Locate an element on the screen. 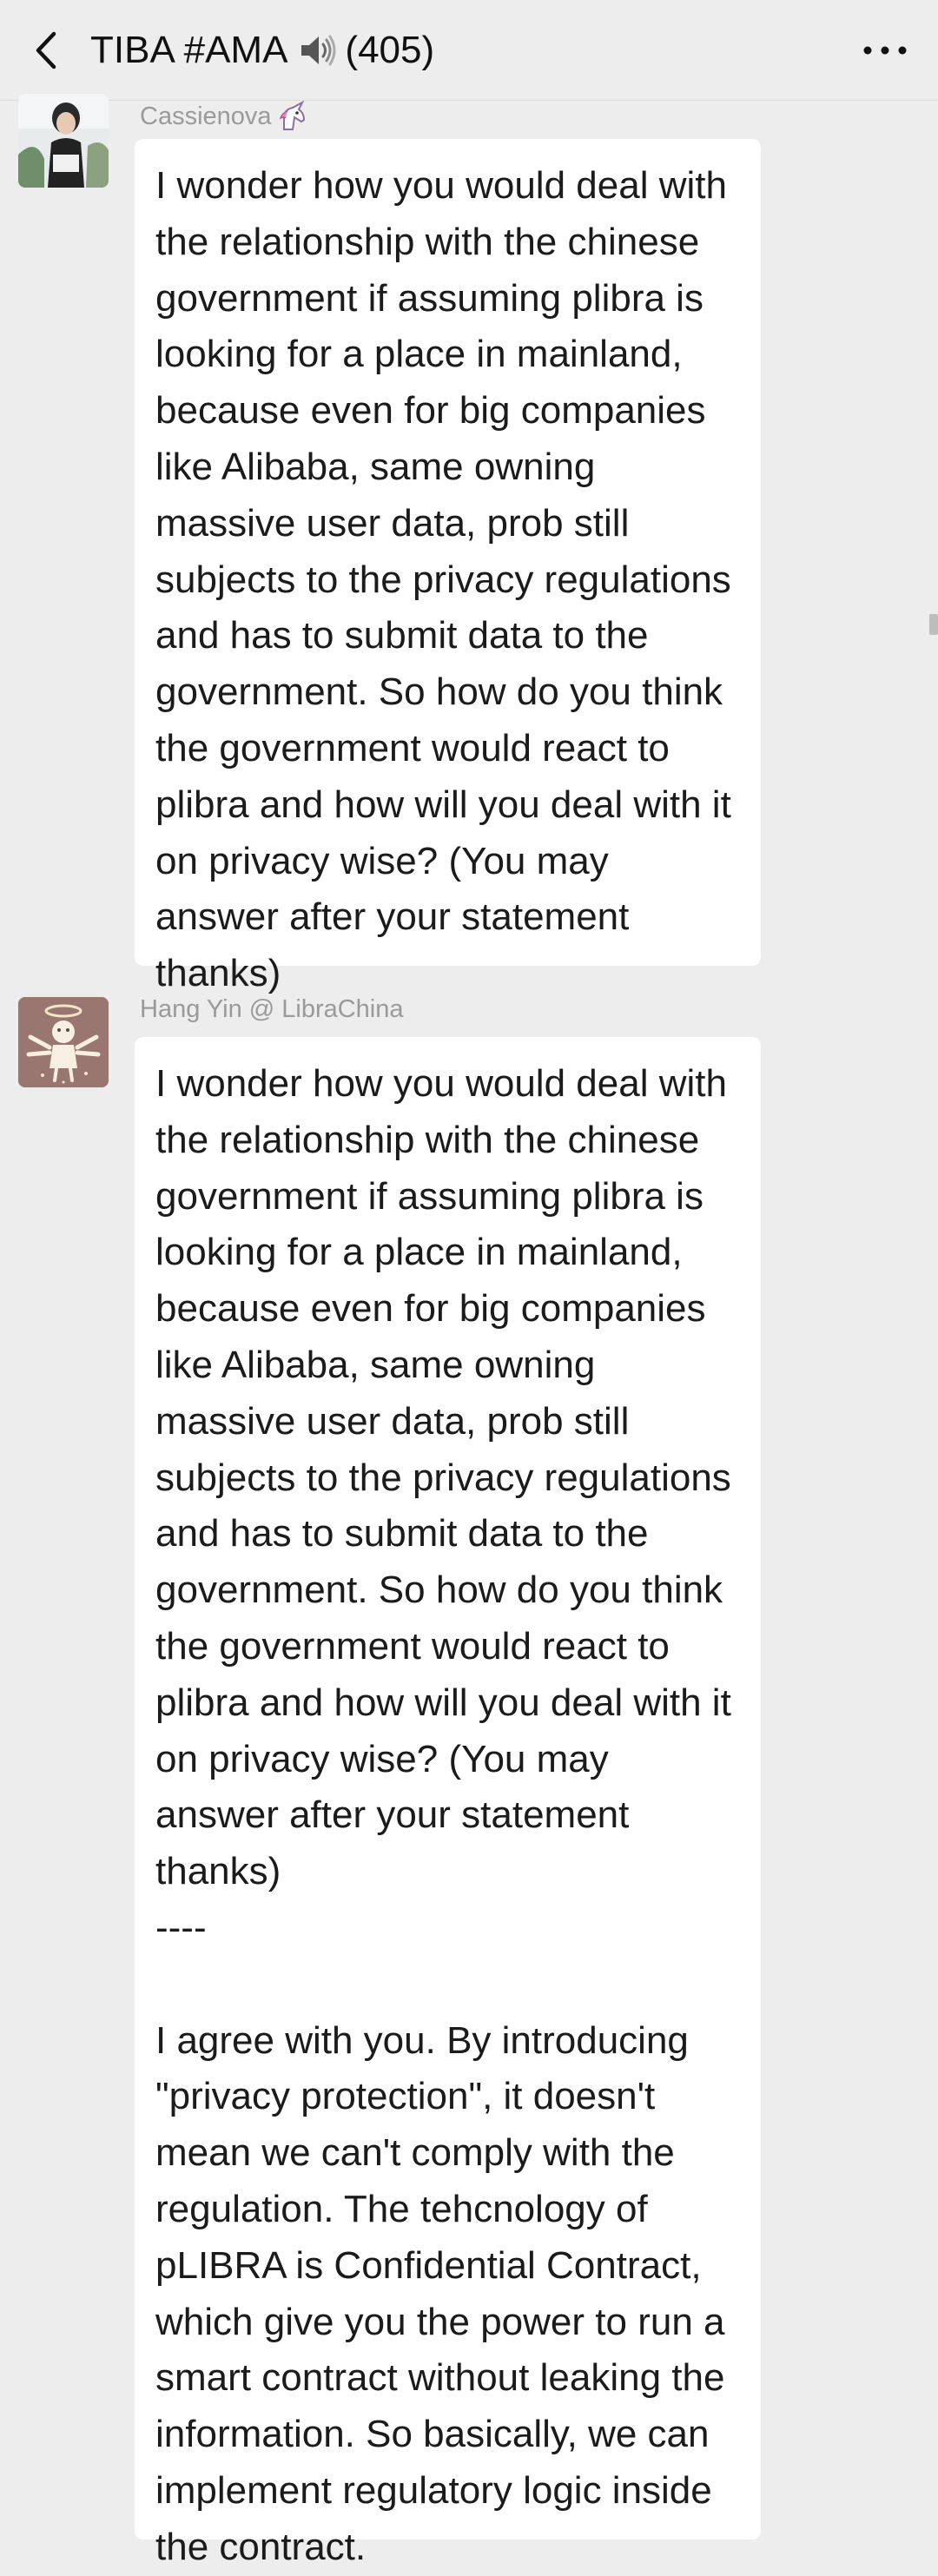  sender-name: Cassienova is located at coordinates (225, 117).